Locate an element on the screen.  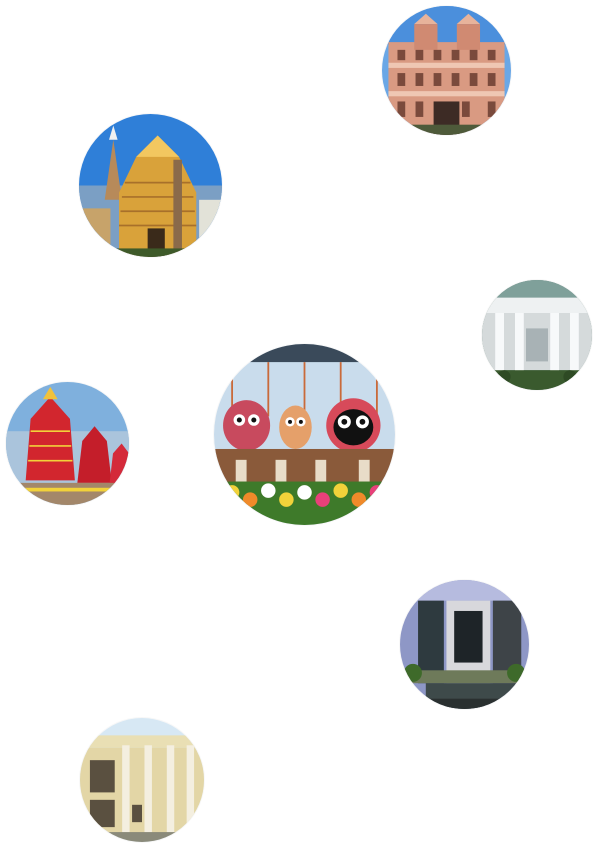
rath-yatra-chariots-photo is located at coordinates (67, 443).